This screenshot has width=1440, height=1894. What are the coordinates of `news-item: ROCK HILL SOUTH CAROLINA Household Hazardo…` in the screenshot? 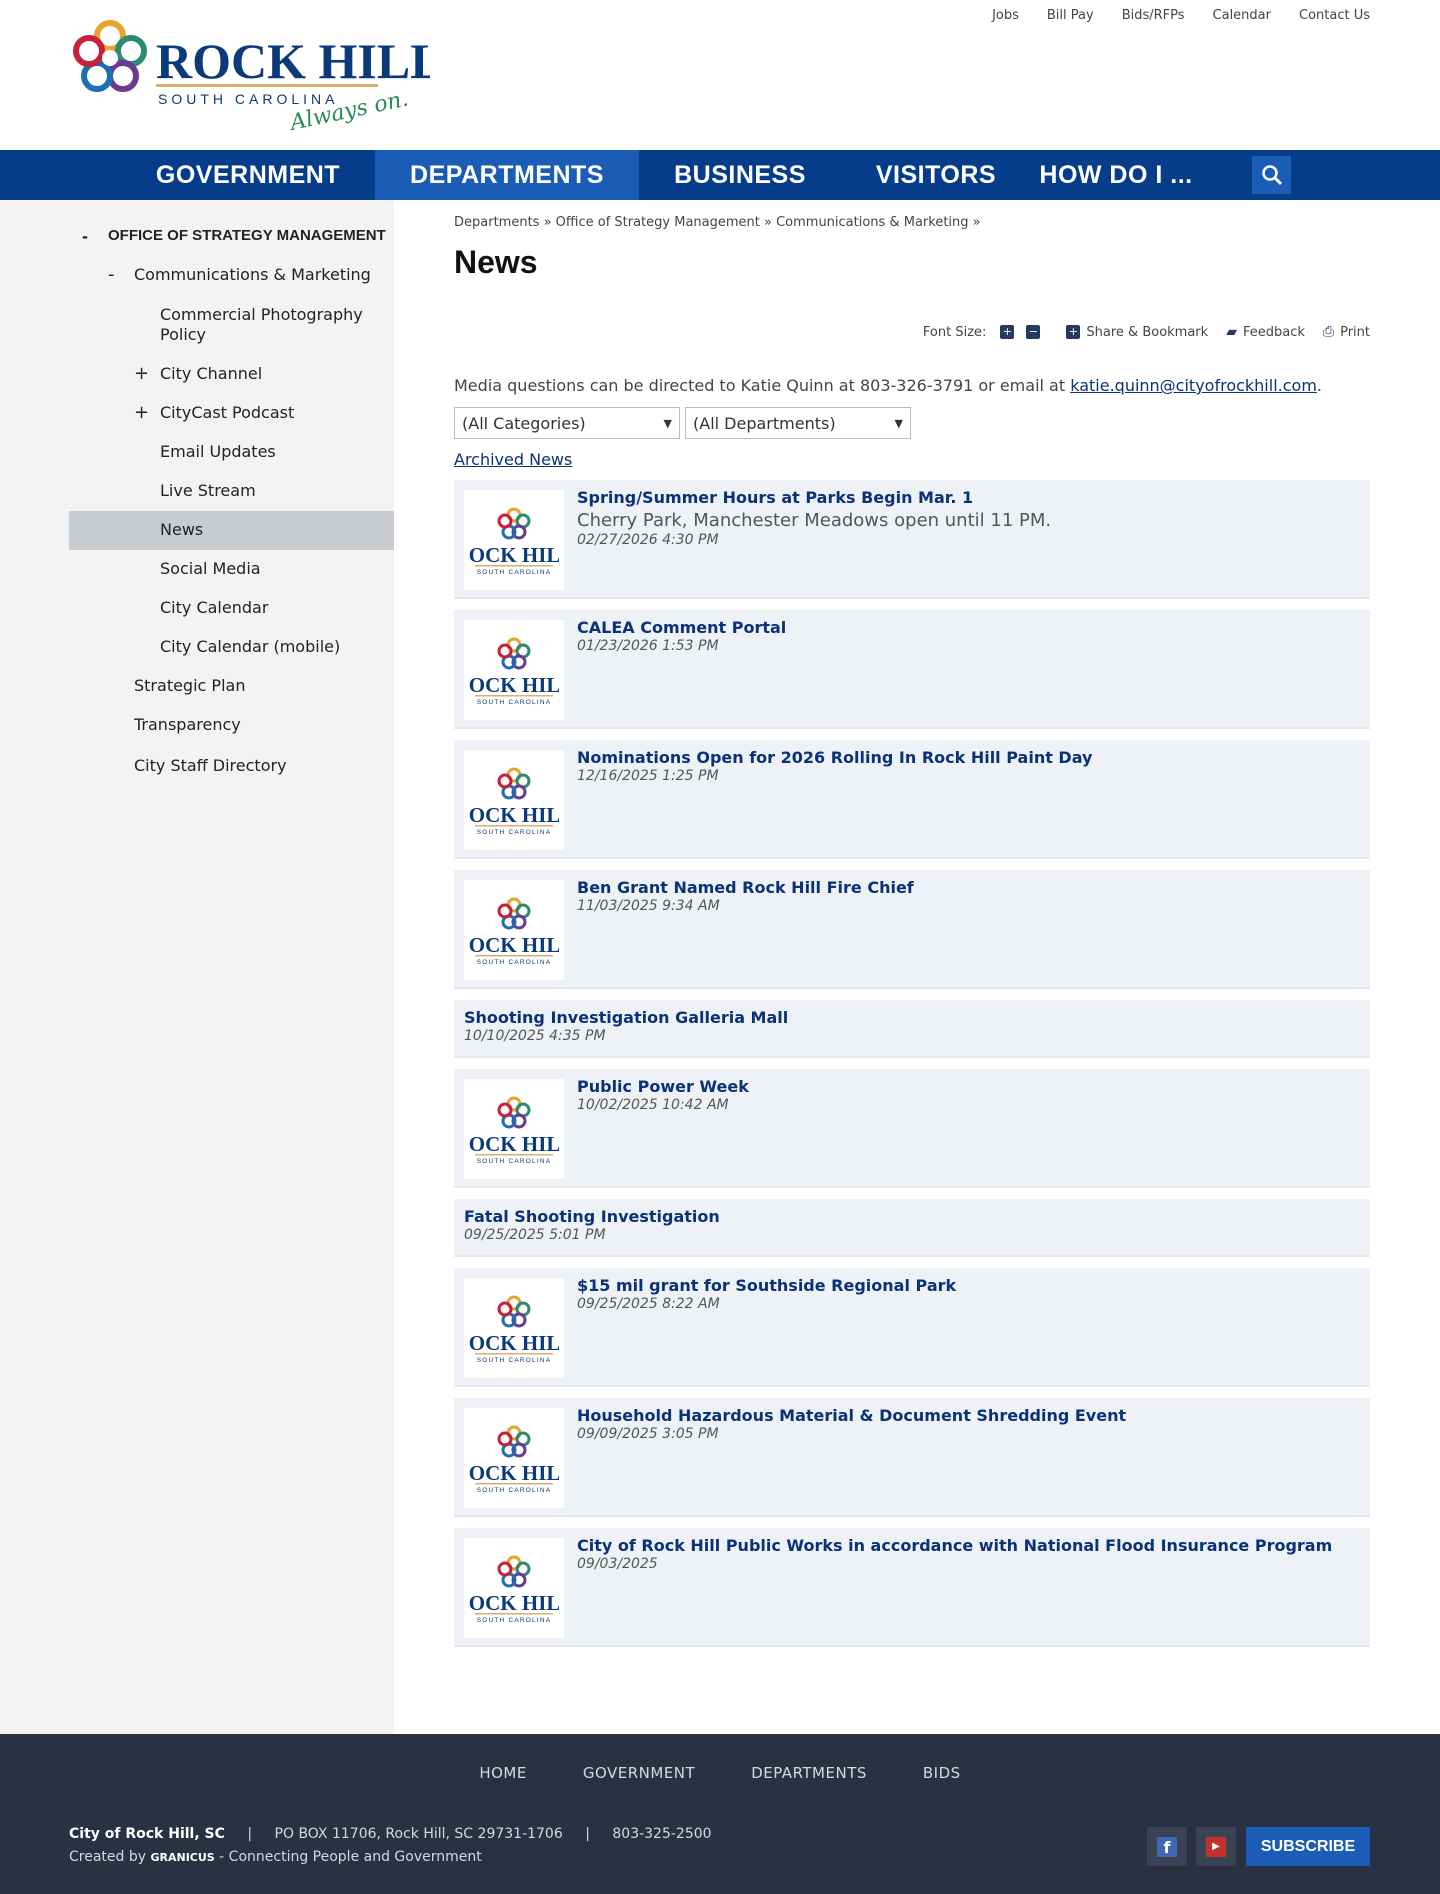 It's located at (912, 1457).